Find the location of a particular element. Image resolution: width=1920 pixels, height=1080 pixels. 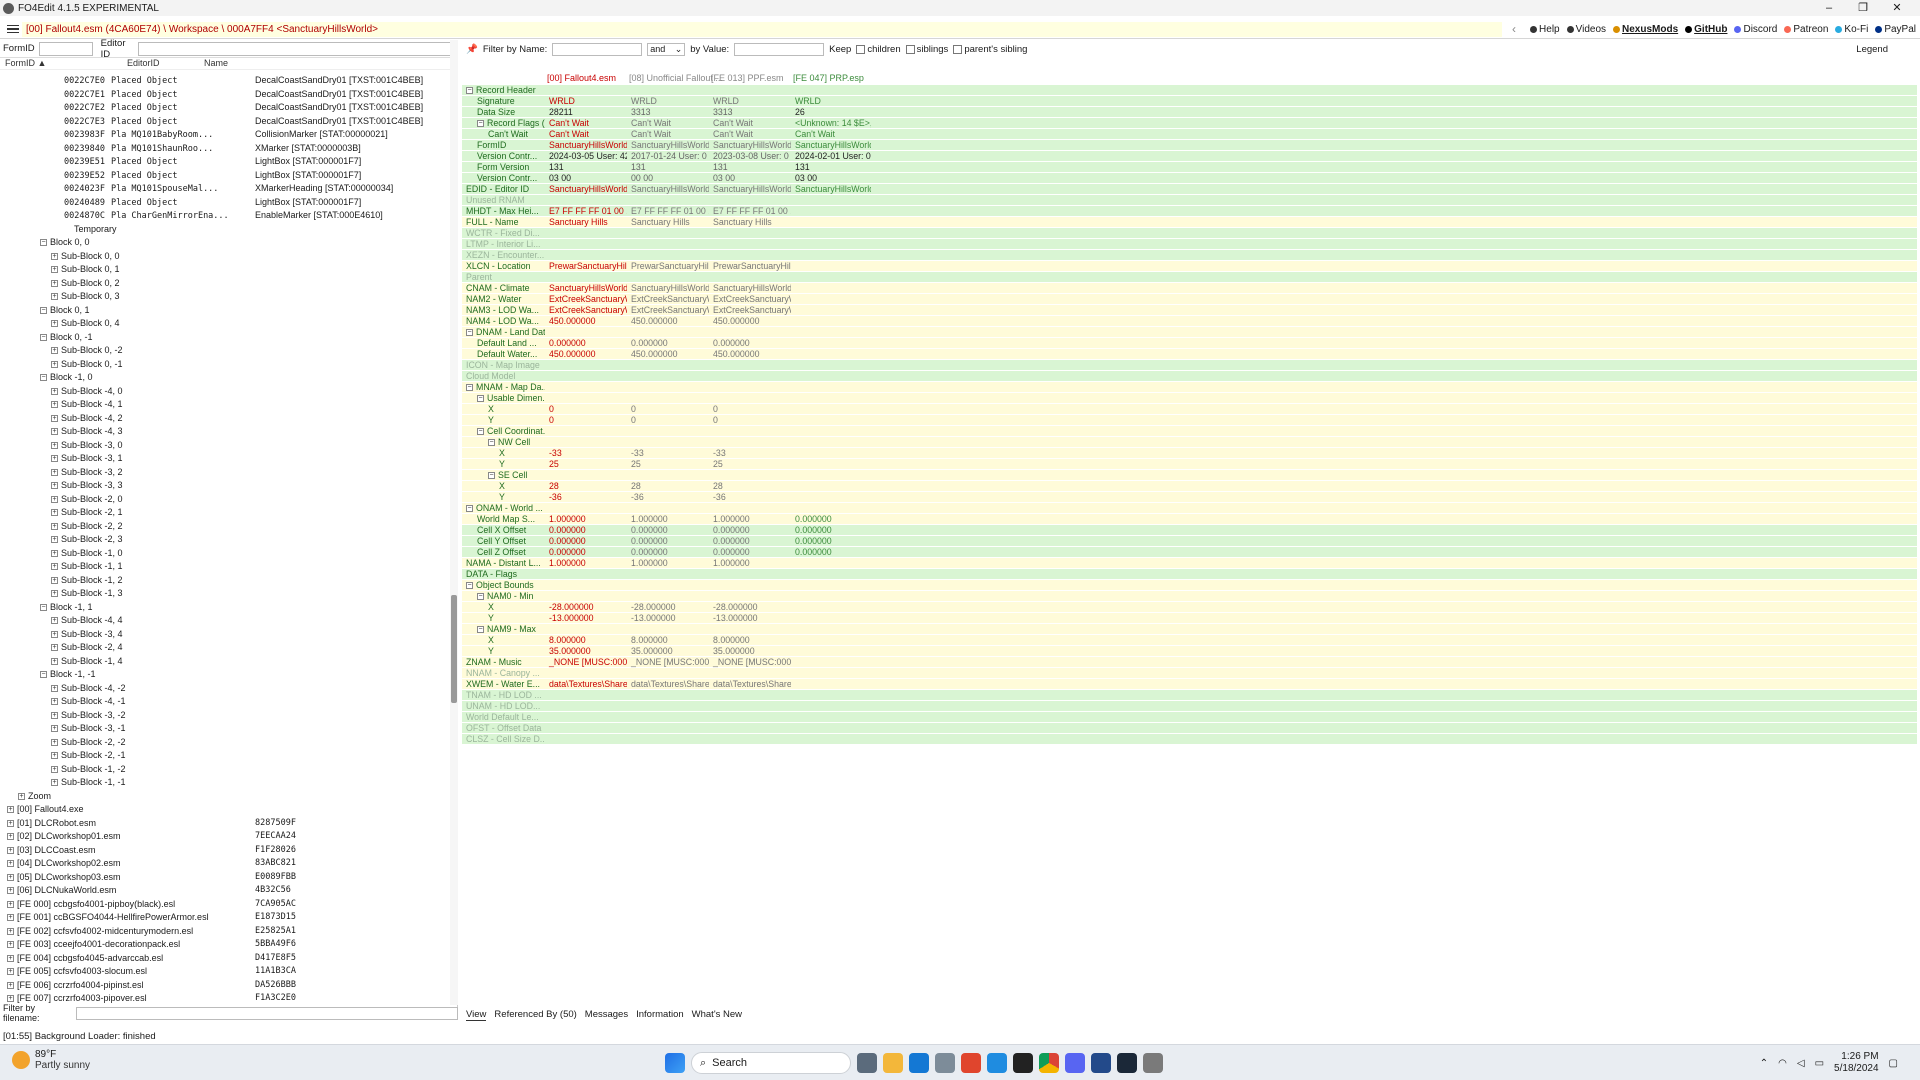

record-field-row: X -28.000000 -28.000000 -28.000000 is located at coordinates (1189, 607).